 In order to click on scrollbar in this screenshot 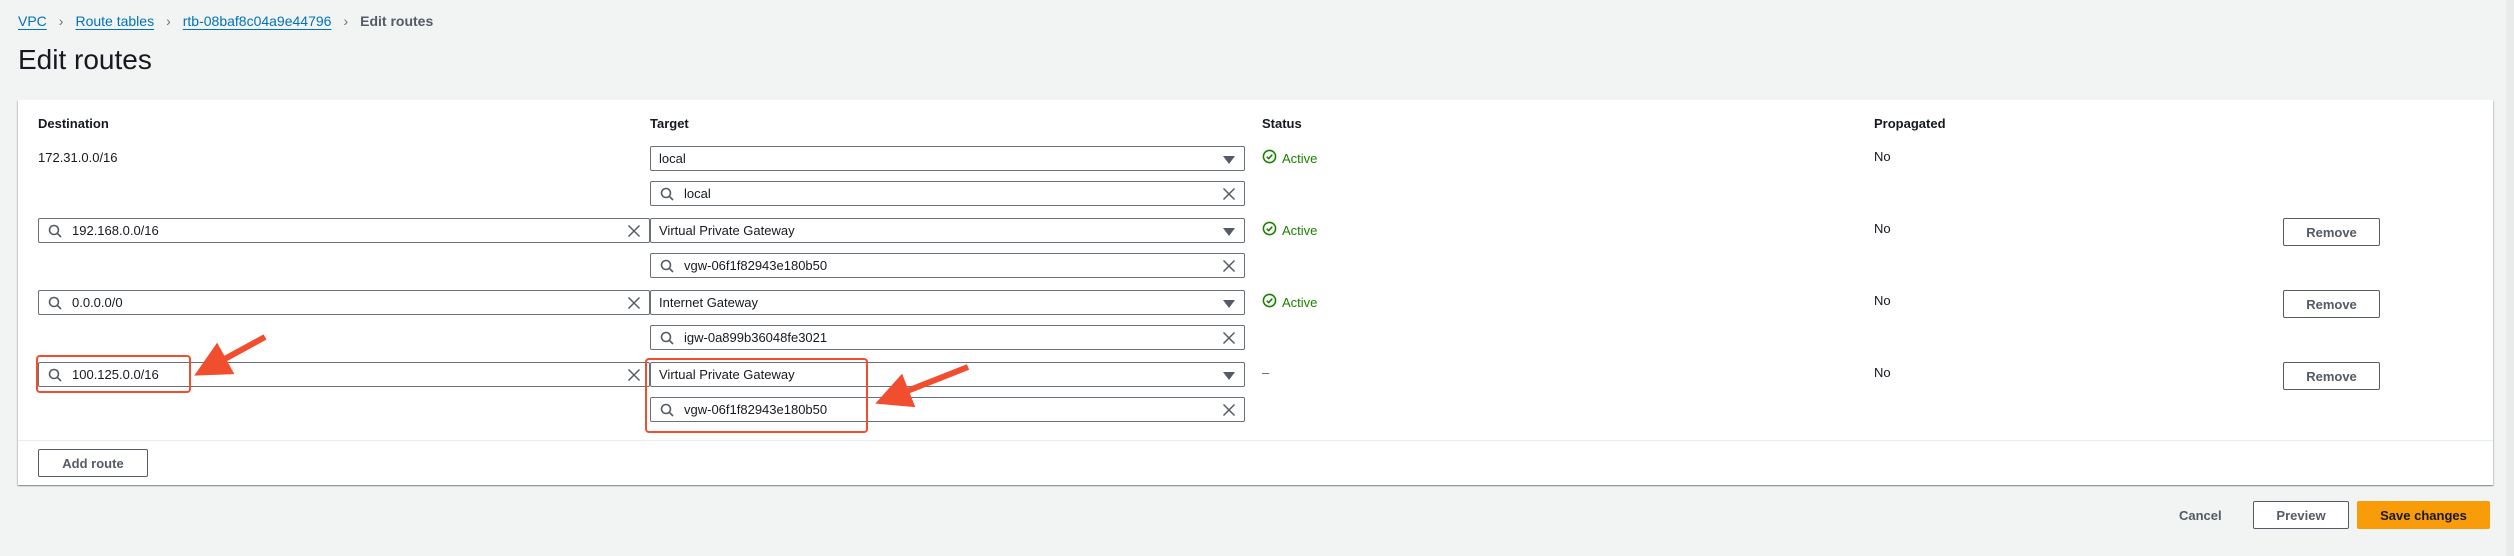, I will do `click(2510, 278)`.